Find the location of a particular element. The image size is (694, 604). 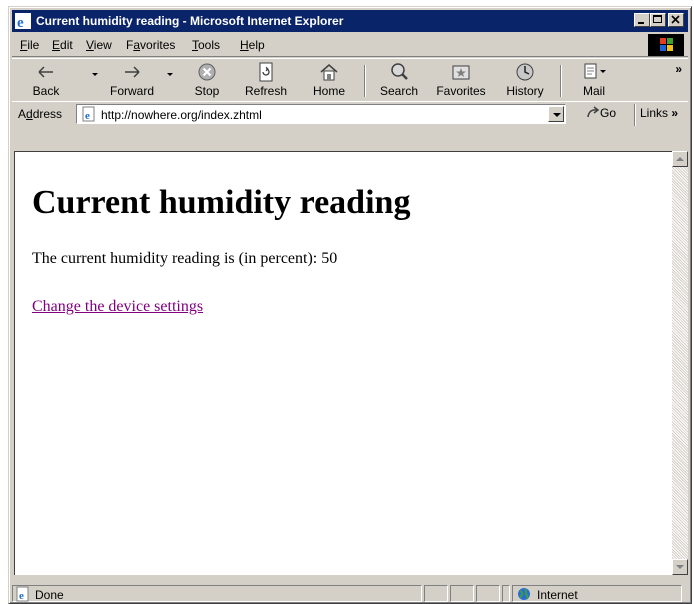

menu-tools-label: ools is located at coordinates (209, 45).